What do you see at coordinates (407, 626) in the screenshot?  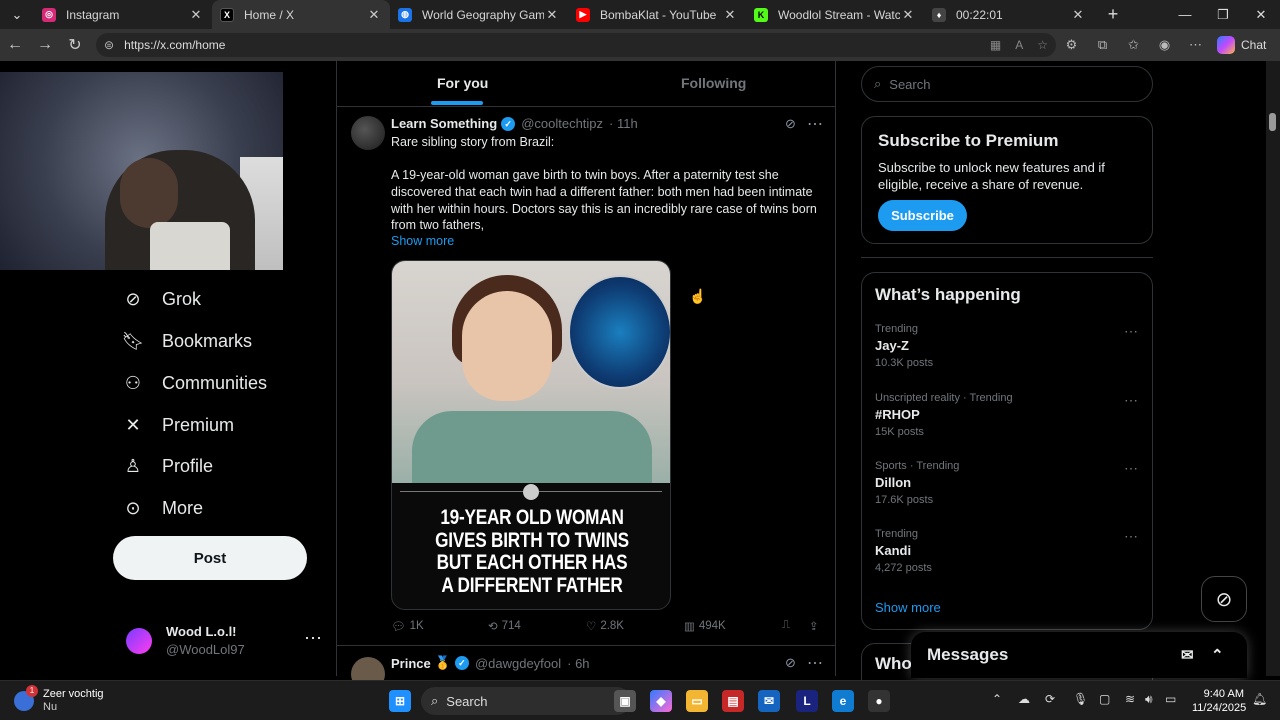 I see `reply-button: 💬︎ 1K` at bounding box center [407, 626].